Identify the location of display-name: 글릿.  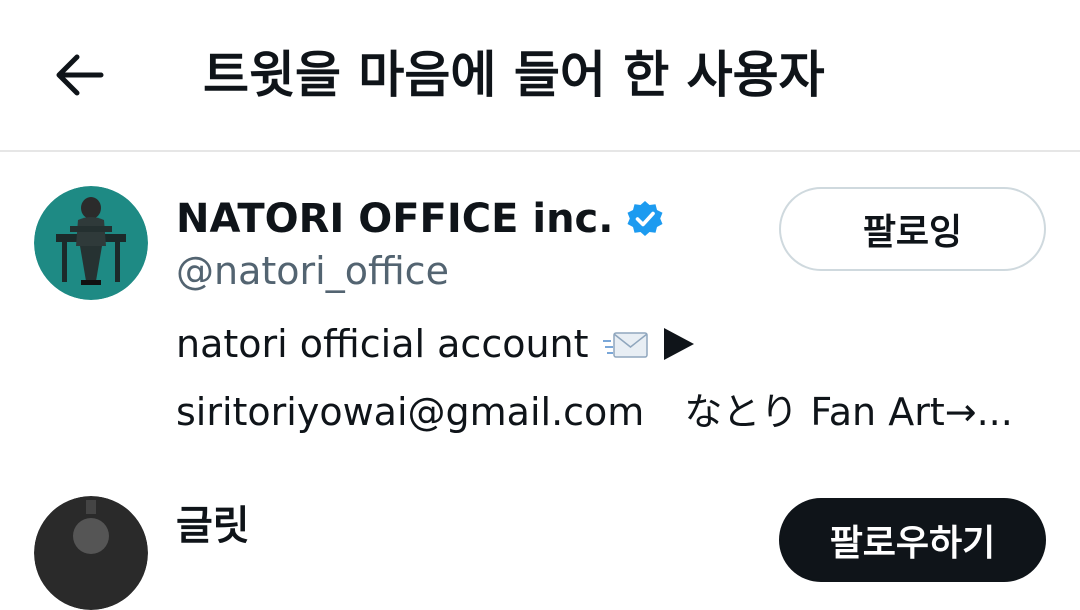
(213, 526).